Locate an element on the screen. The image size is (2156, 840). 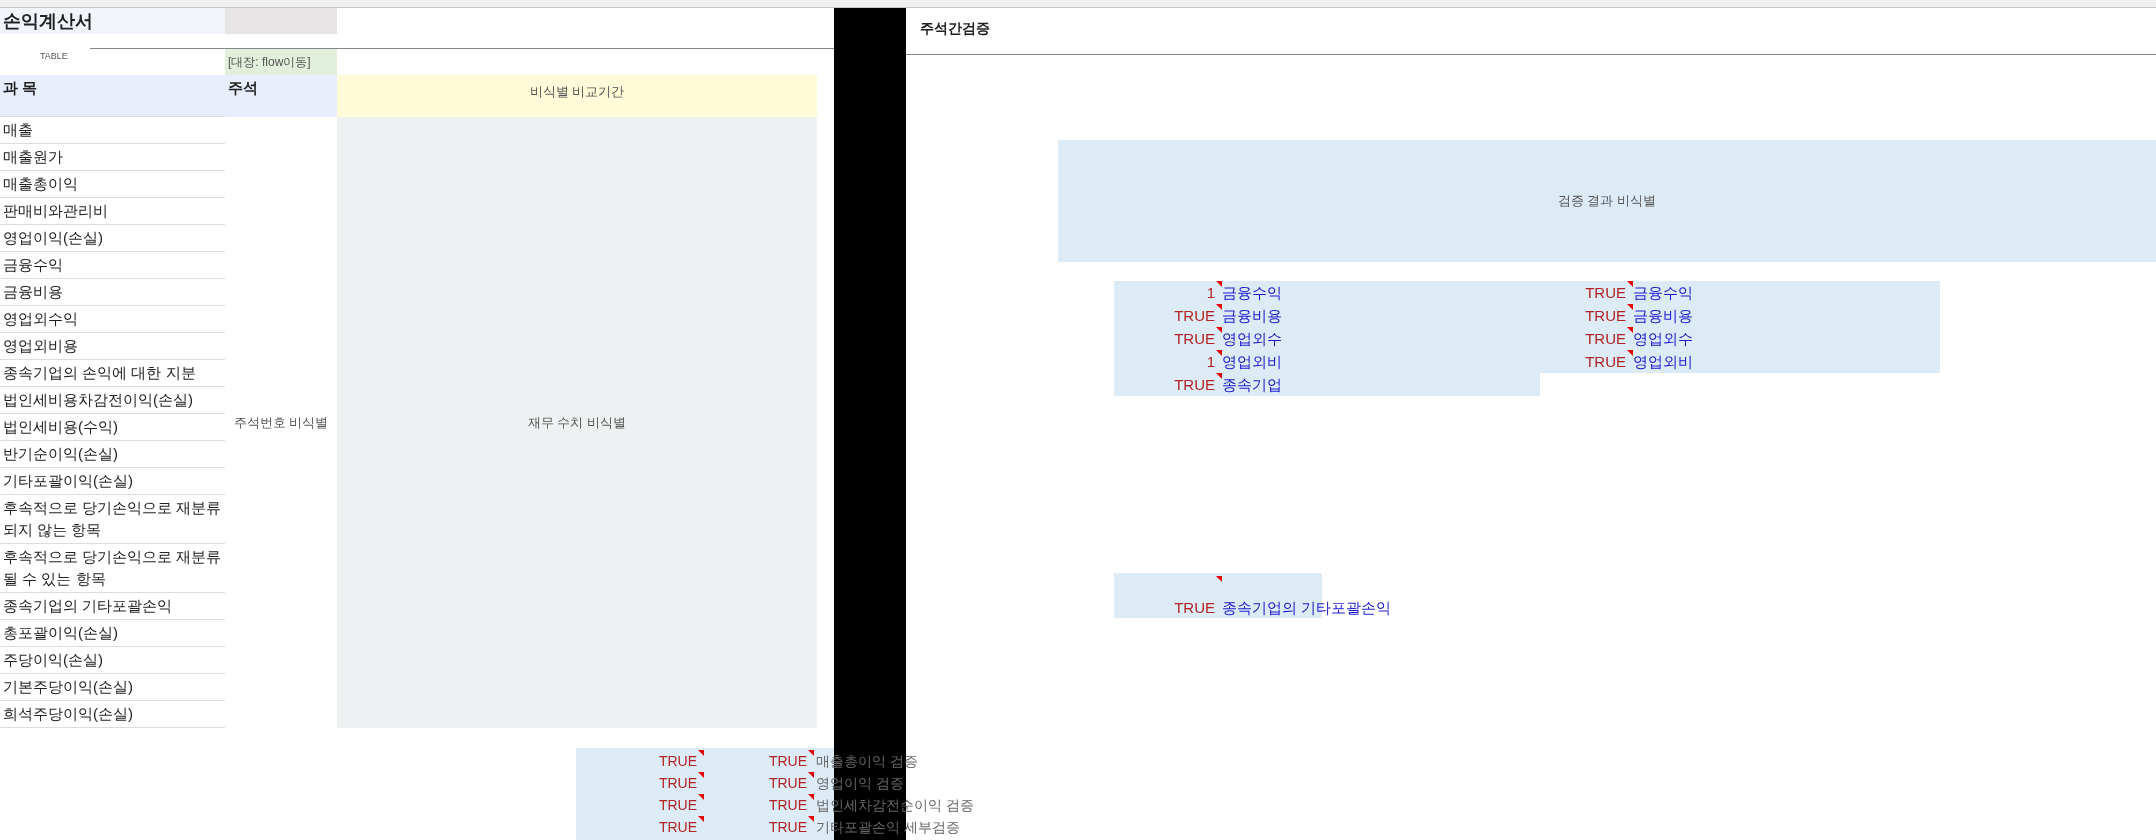
section-title: 주석간검증 is located at coordinates (955, 28).